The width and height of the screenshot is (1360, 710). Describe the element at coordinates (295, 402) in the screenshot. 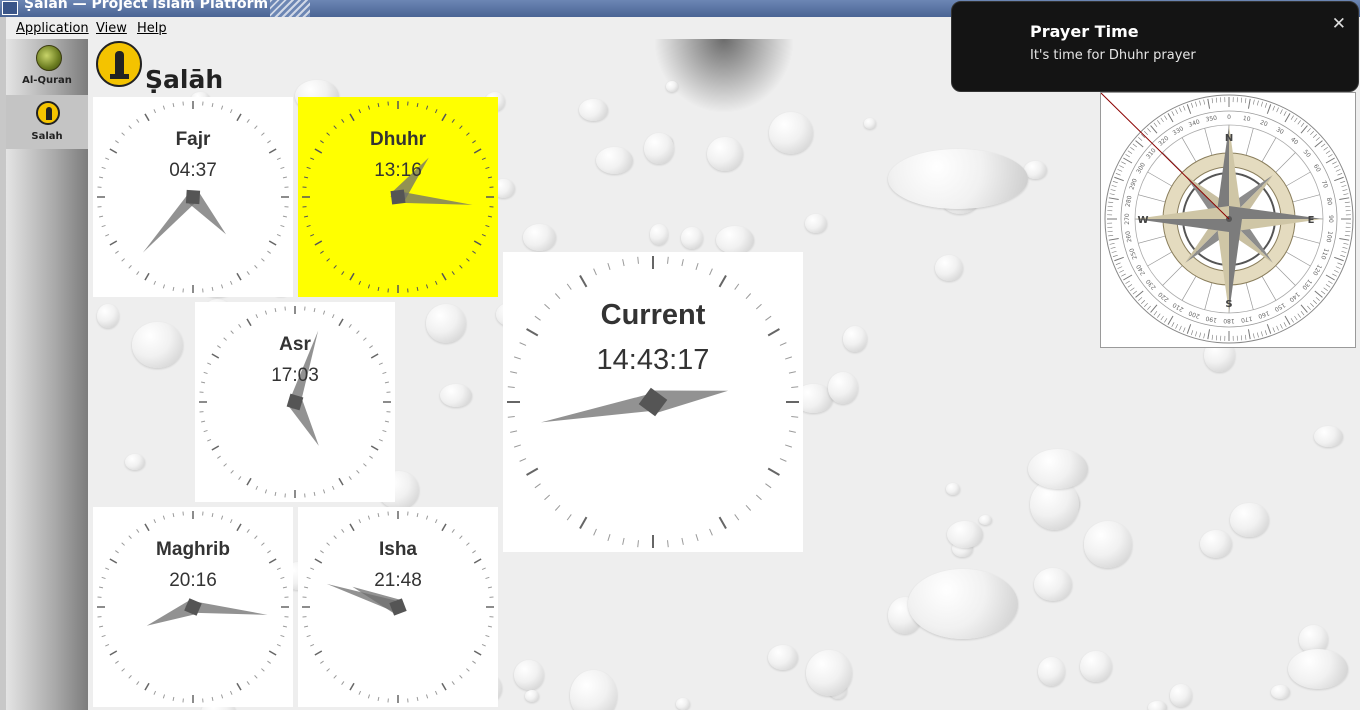

I see `prayer-clock-asr: Asr 17:03` at that location.